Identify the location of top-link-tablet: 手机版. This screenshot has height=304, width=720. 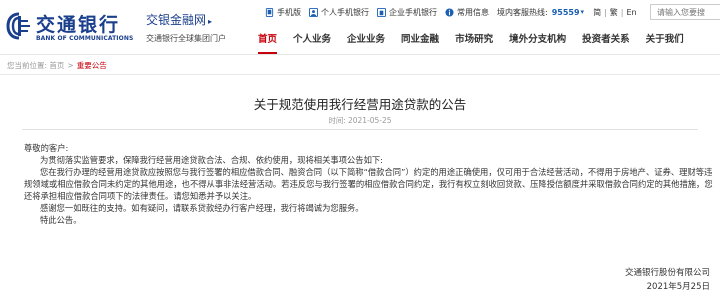
(283, 12).